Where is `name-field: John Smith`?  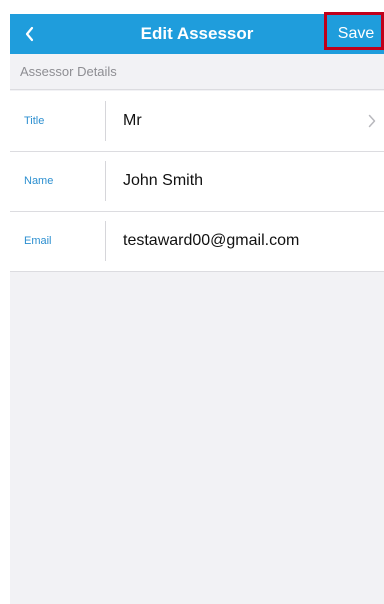
name-field: John Smith is located at coordinates (238, 181).